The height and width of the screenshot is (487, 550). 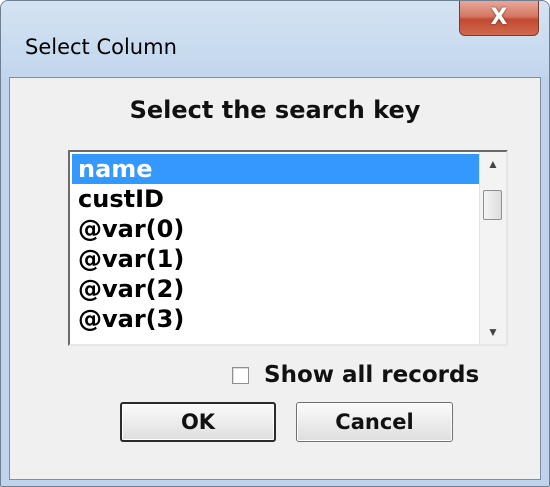 I want to click on close-button: X, so click(x=499, y=18).